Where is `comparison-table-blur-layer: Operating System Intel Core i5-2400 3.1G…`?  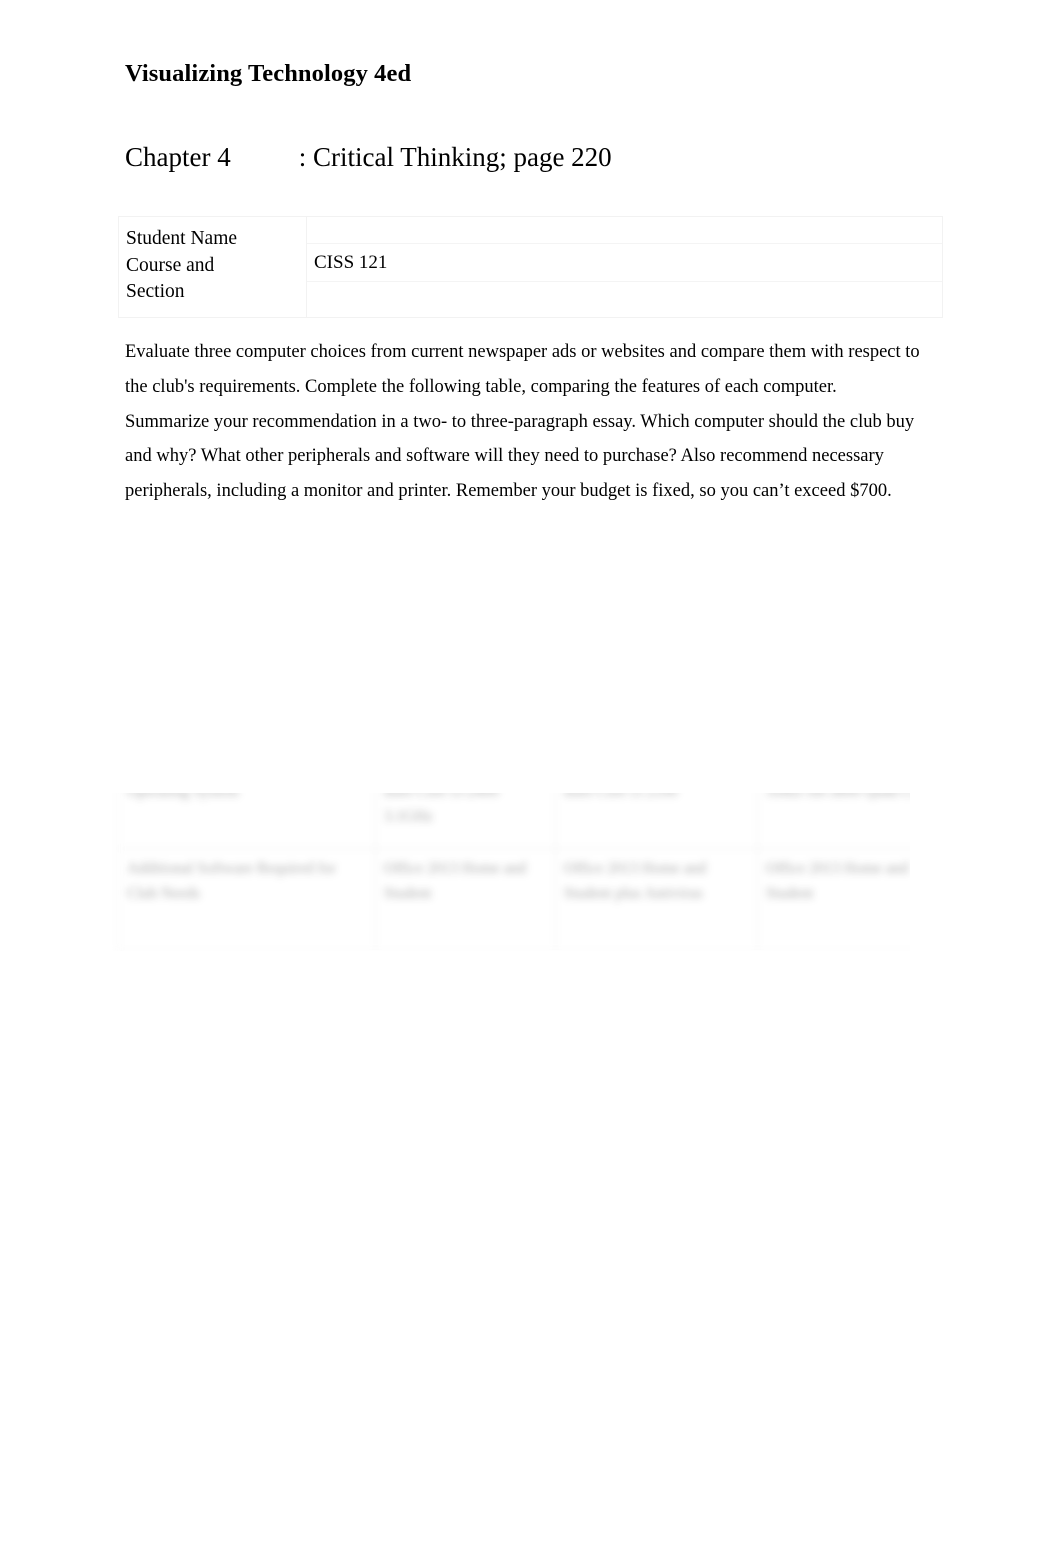 comparison-table-blur-layer: Operating System Intel Core i5-2400 3.1G… is located at coordinates (514, 872).